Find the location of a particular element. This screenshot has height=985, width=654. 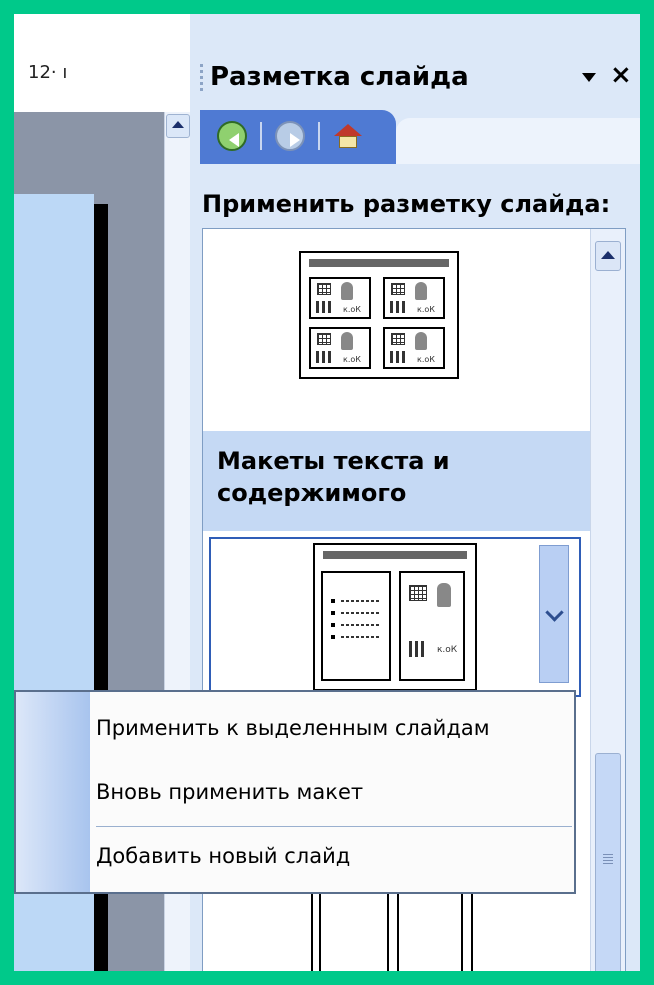

gallery-scrollbar is located at coordinates (607, 600).